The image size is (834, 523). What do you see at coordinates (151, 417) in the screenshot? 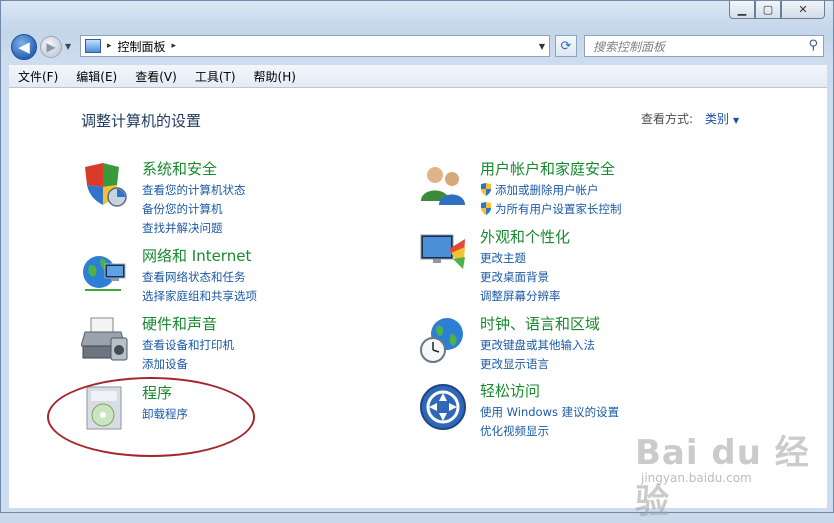
I see `highlight-ellipse` at bounding box center [151, 417].